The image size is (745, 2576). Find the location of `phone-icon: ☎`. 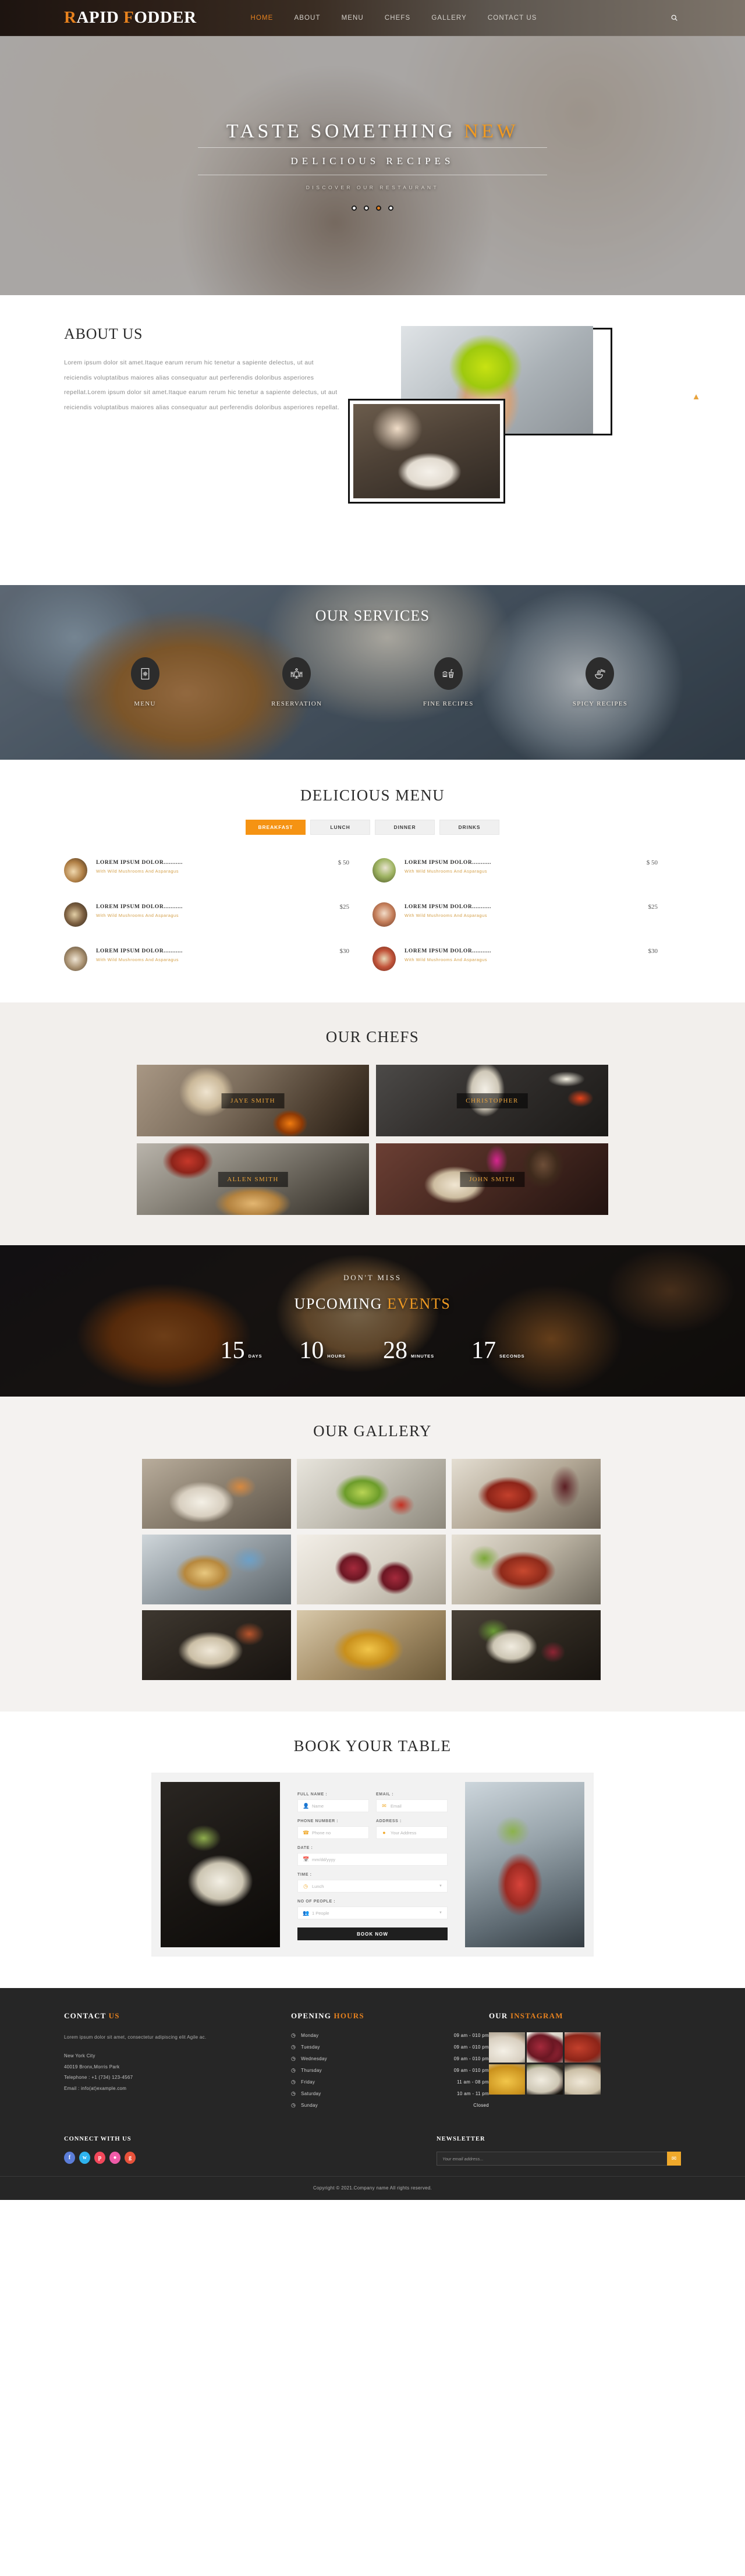

phone-icon: ☎ is located at coordinates (306, 1832).